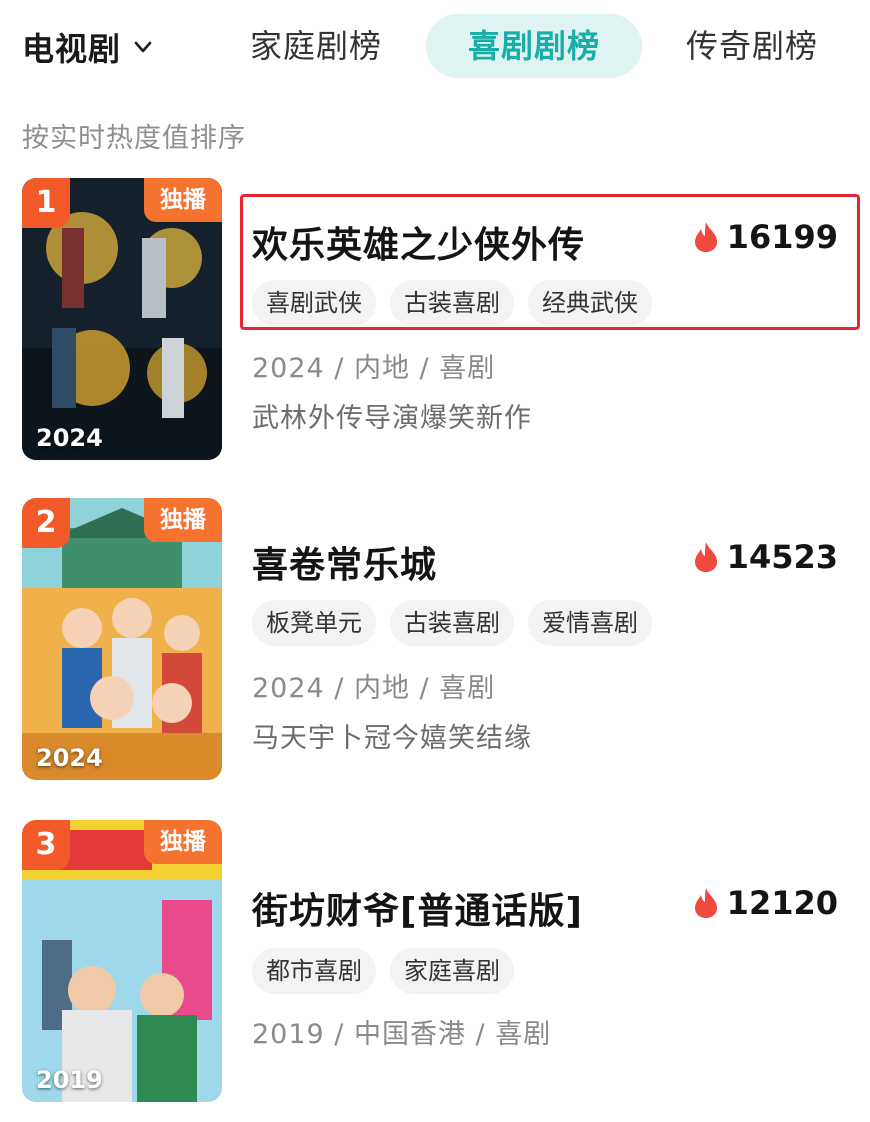  Describe the element at coordinates (69, 1080) in the screenshot. I see `poster-year: 2019` at that location.